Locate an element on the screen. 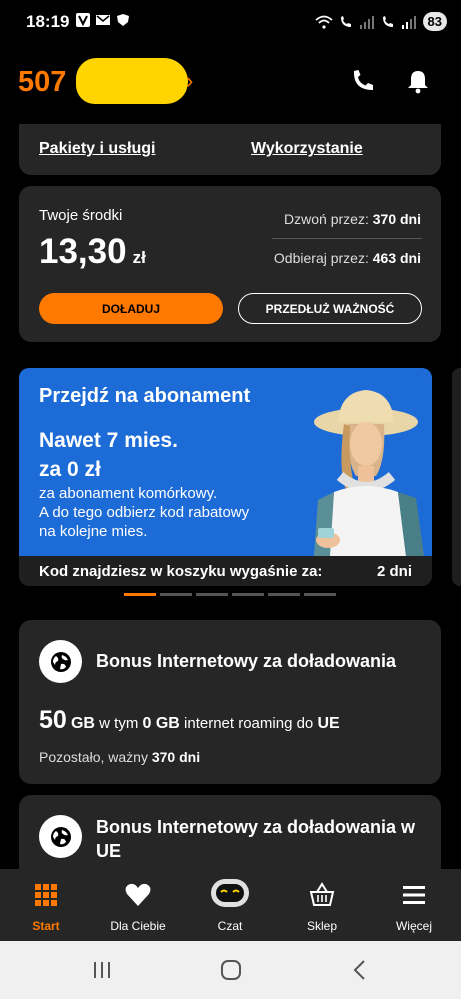 The image size is (461, 999). bottom-navigation: Start Dla Ciebie Czat Sklep Więcej is located at coordinates (230, 905).